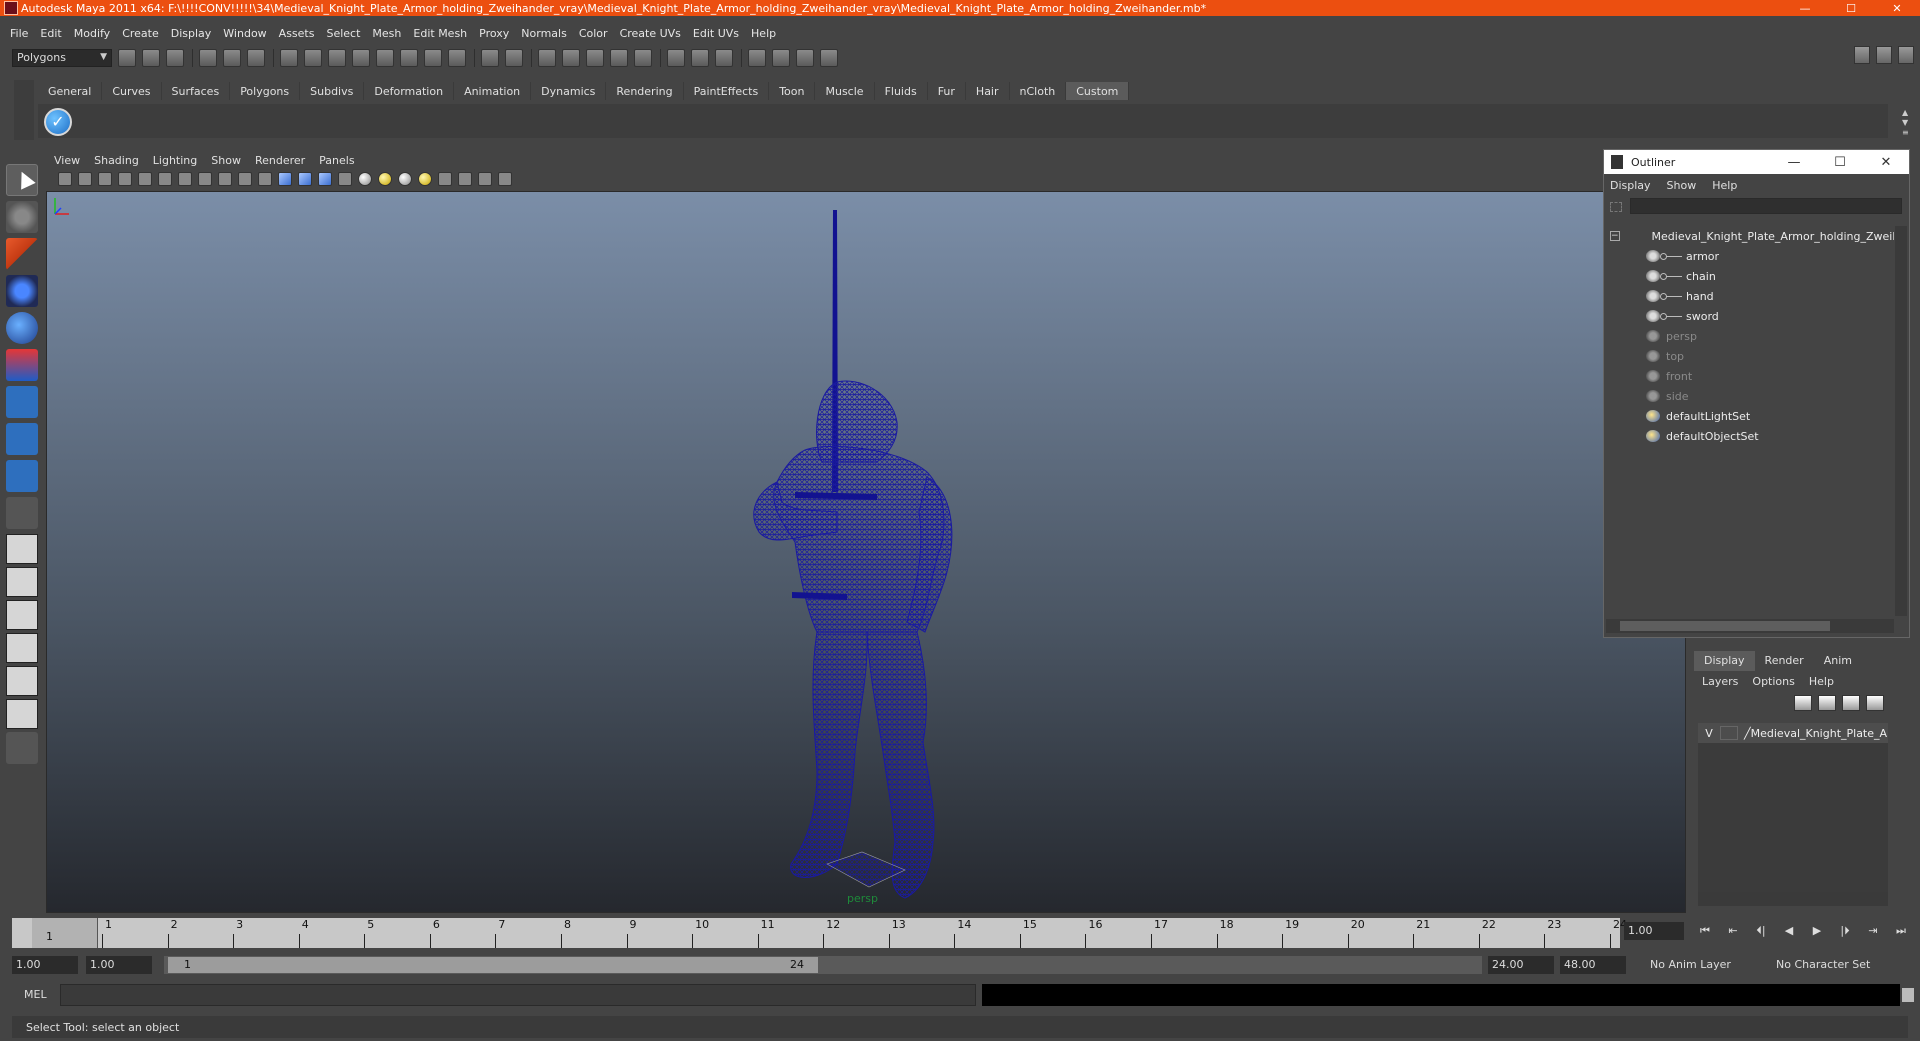 This screenshot has height=1041, width=1920. I want to click on create-layer-from-selection-icon, so click(1875, 703).